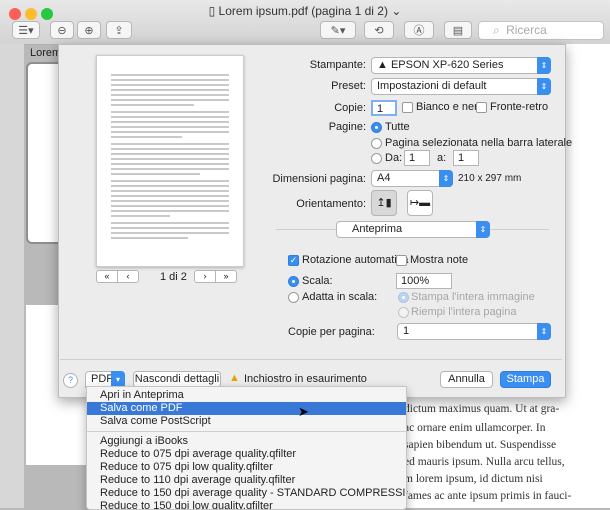  What do you see at coordinates (394, 158) in the screenshot?
I see `pages-from-label: Da:` at bounding box center [394, 158].